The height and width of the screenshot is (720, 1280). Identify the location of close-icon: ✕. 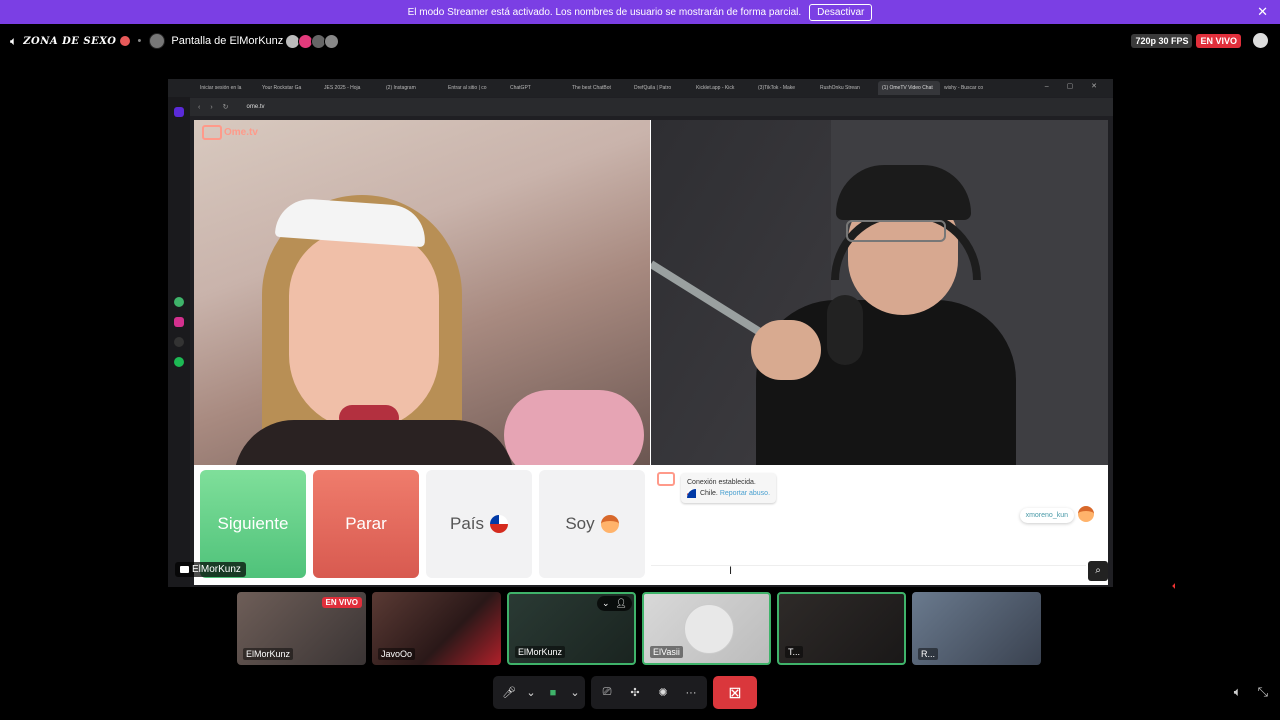
(1262, 12).